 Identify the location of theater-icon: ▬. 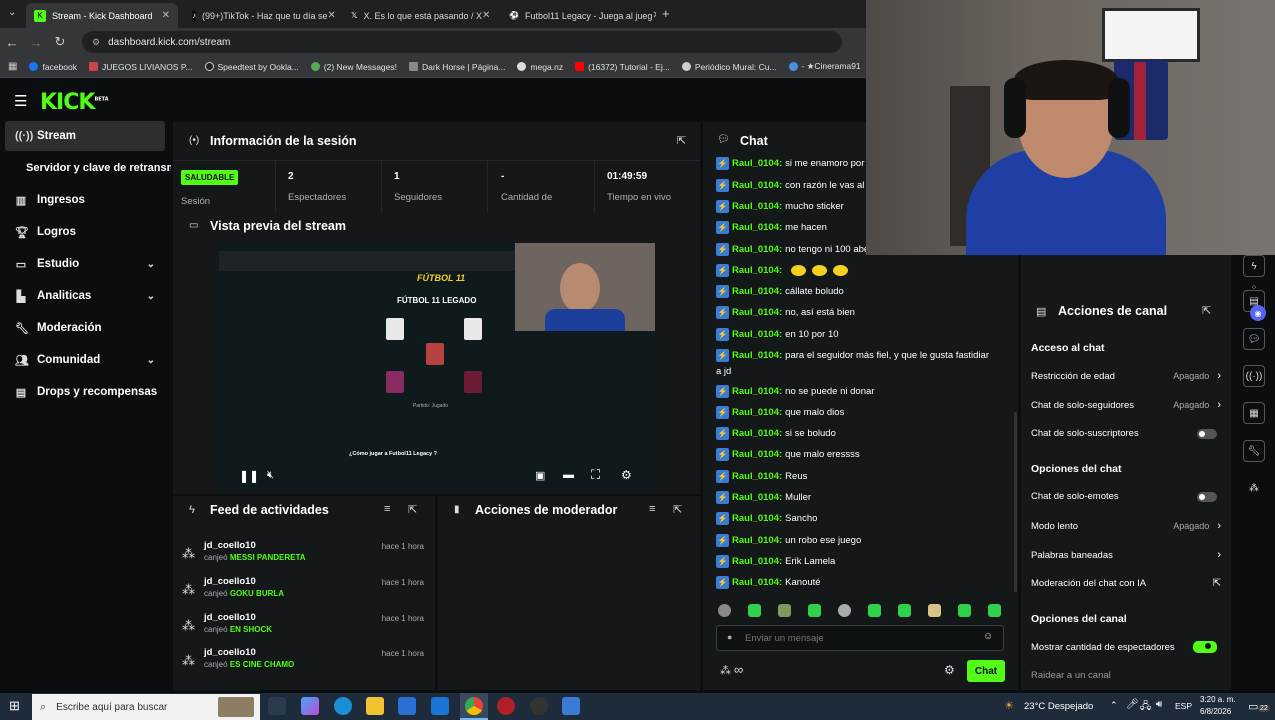
(568, 475).